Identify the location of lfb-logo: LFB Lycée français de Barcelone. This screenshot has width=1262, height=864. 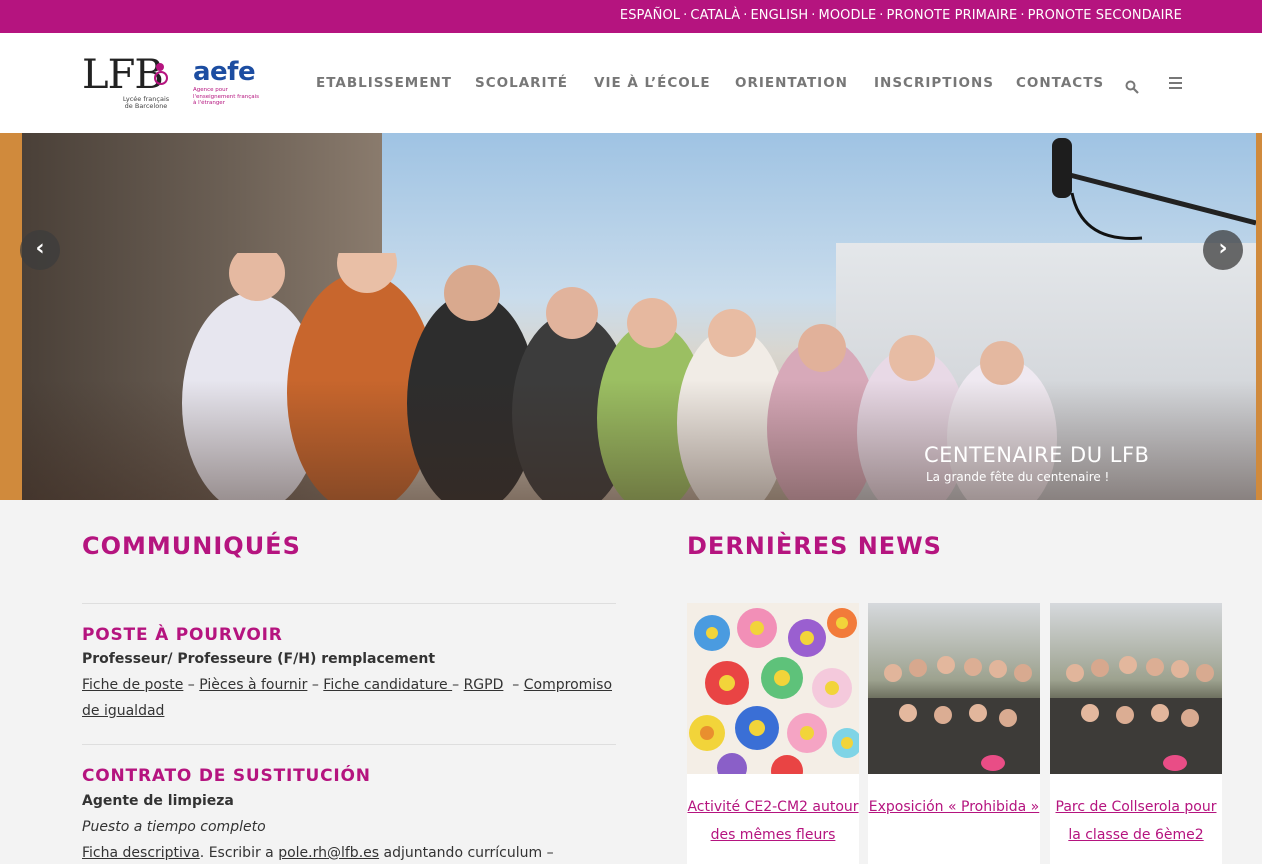
(129, 82).